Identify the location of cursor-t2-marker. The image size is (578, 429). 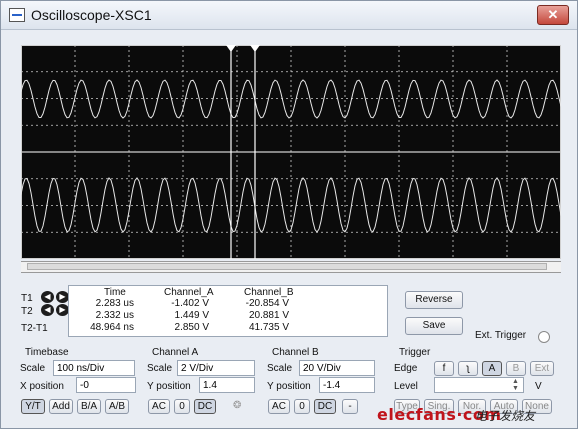
(255, 48).